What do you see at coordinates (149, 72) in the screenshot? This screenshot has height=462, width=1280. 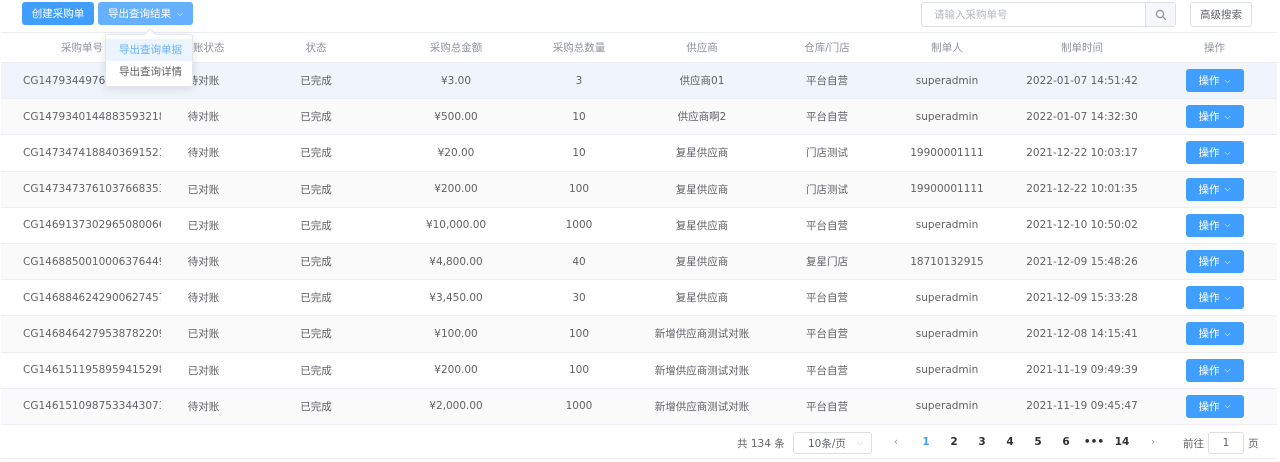 I see `export-query-details-item: 导出查询详情` at bounding box center [149, 72].